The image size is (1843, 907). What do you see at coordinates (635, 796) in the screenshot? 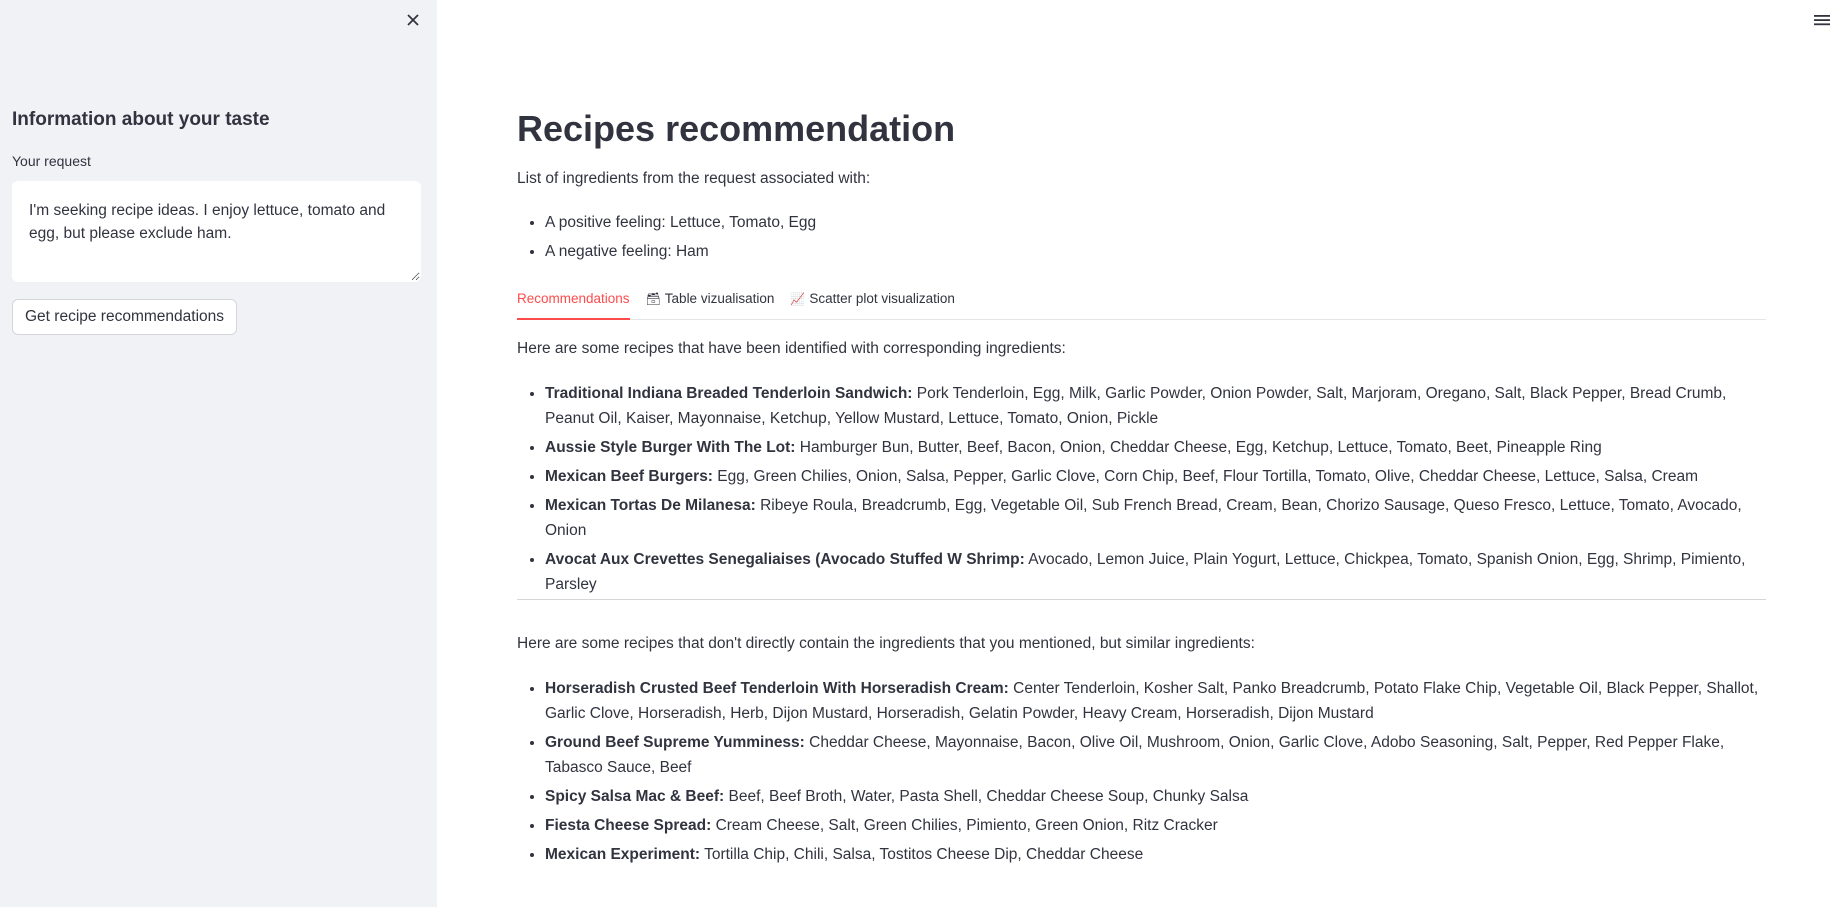
I see `recipe-name: Spicy Salsa Mac & Beef:` at bounding box center [635, 796].